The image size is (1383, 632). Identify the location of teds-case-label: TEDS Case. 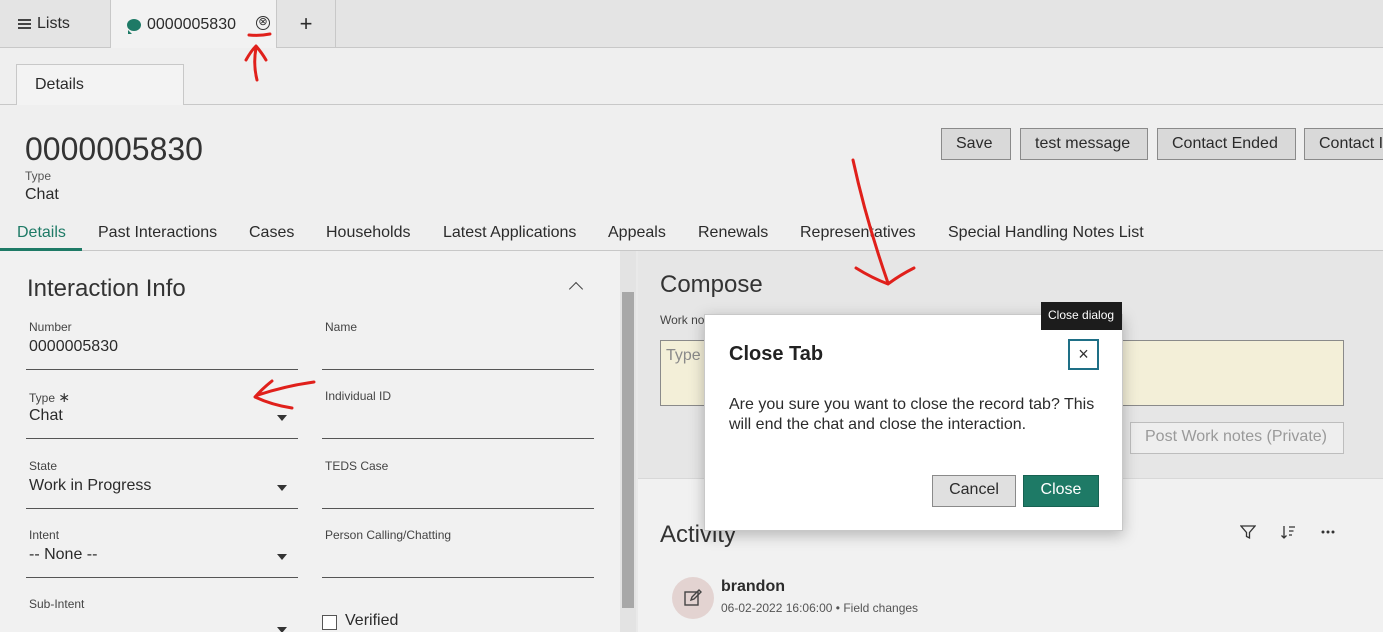
(357, 466).